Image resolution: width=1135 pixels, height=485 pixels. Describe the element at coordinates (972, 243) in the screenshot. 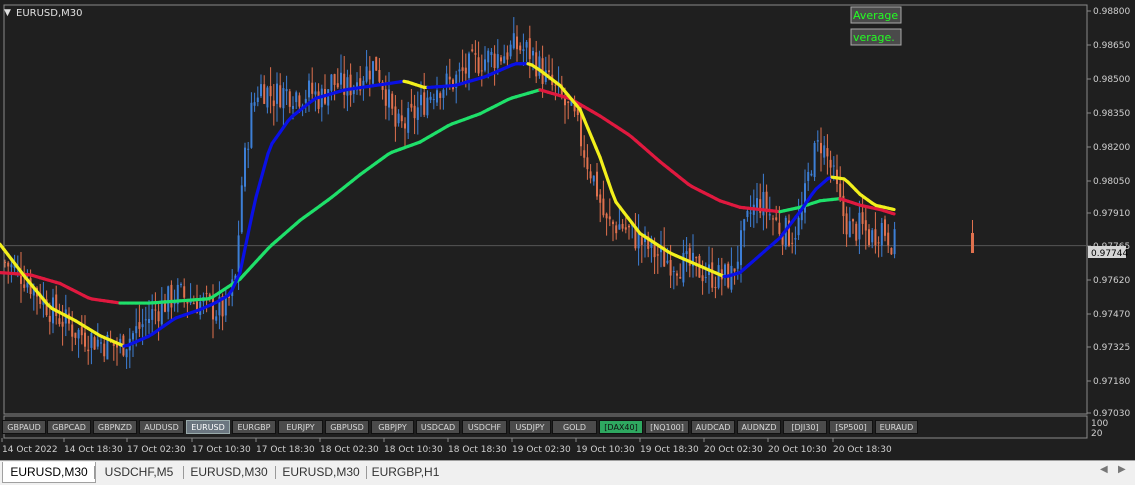

I see `pending-bar` at that location.